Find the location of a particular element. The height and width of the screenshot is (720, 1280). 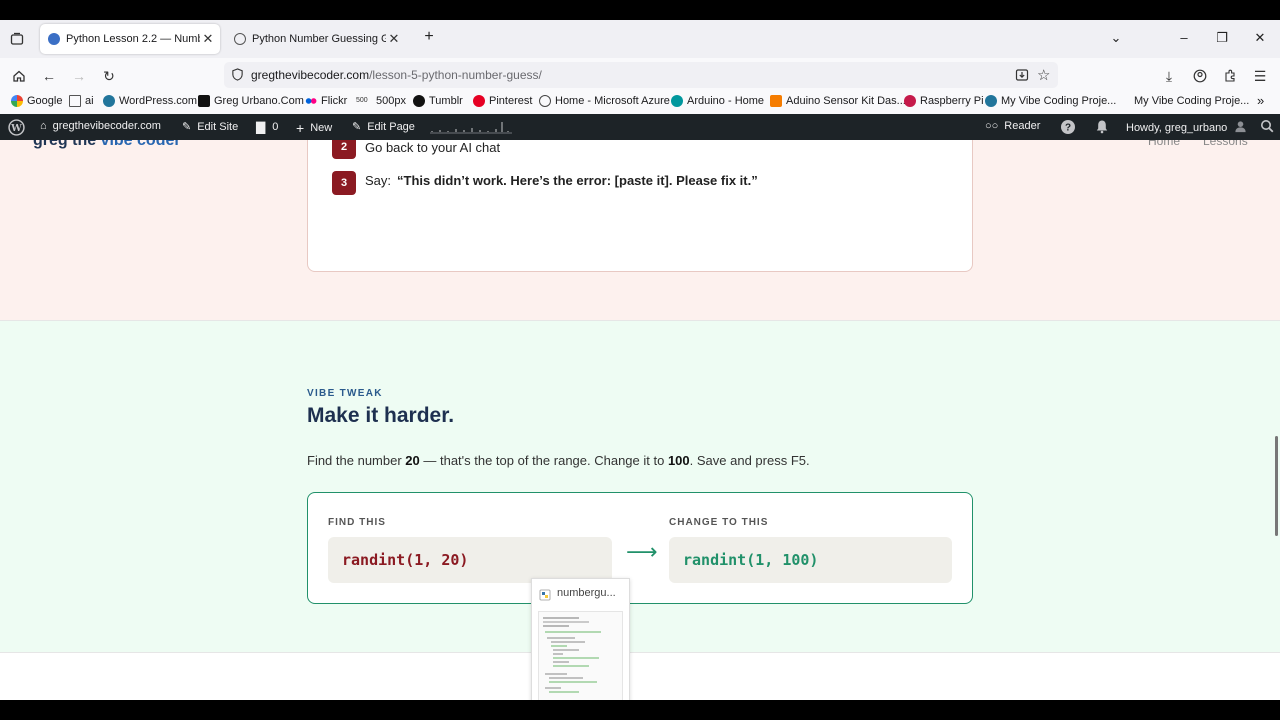

next-section is located at coordinates (640, 676).